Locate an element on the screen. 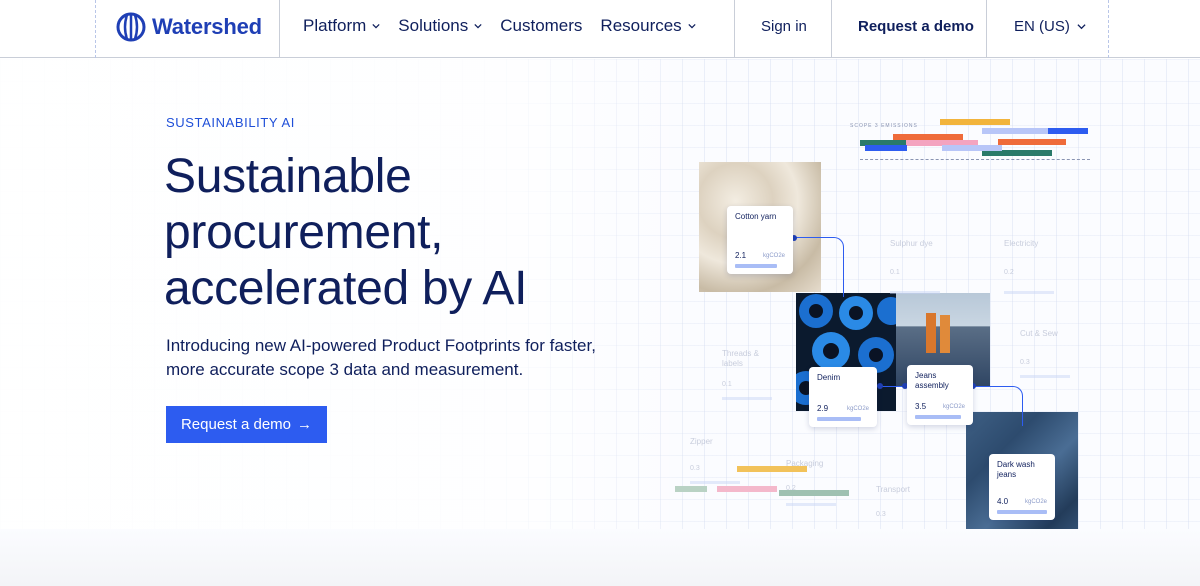 This screenshot has width=1200, height=586. ghost-card-threads: Threads & labels 0.1 is located at coordinates (750, 379).